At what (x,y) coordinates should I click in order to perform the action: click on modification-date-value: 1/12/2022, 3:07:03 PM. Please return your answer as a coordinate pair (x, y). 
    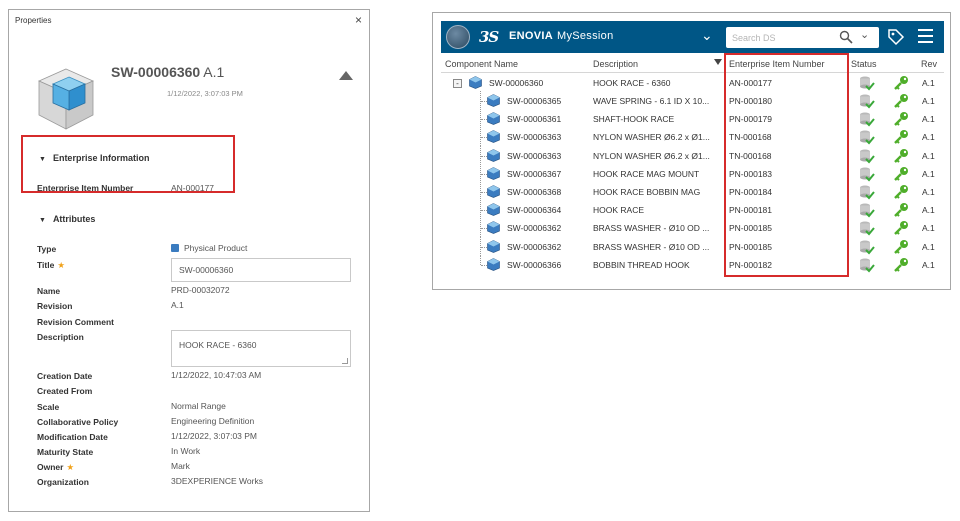
    Looking at the image, I should click on (214, 436).